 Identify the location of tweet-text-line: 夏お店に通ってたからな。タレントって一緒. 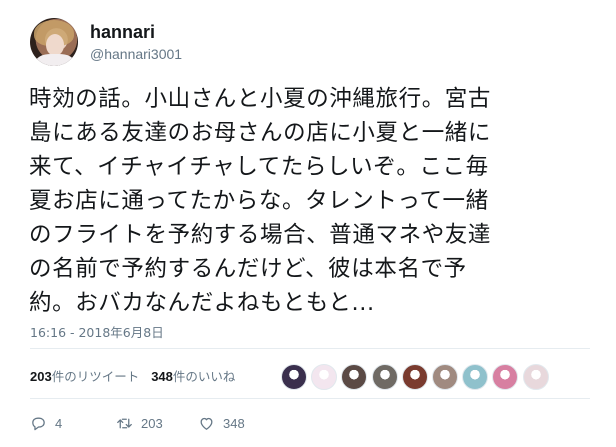
(259, 201).